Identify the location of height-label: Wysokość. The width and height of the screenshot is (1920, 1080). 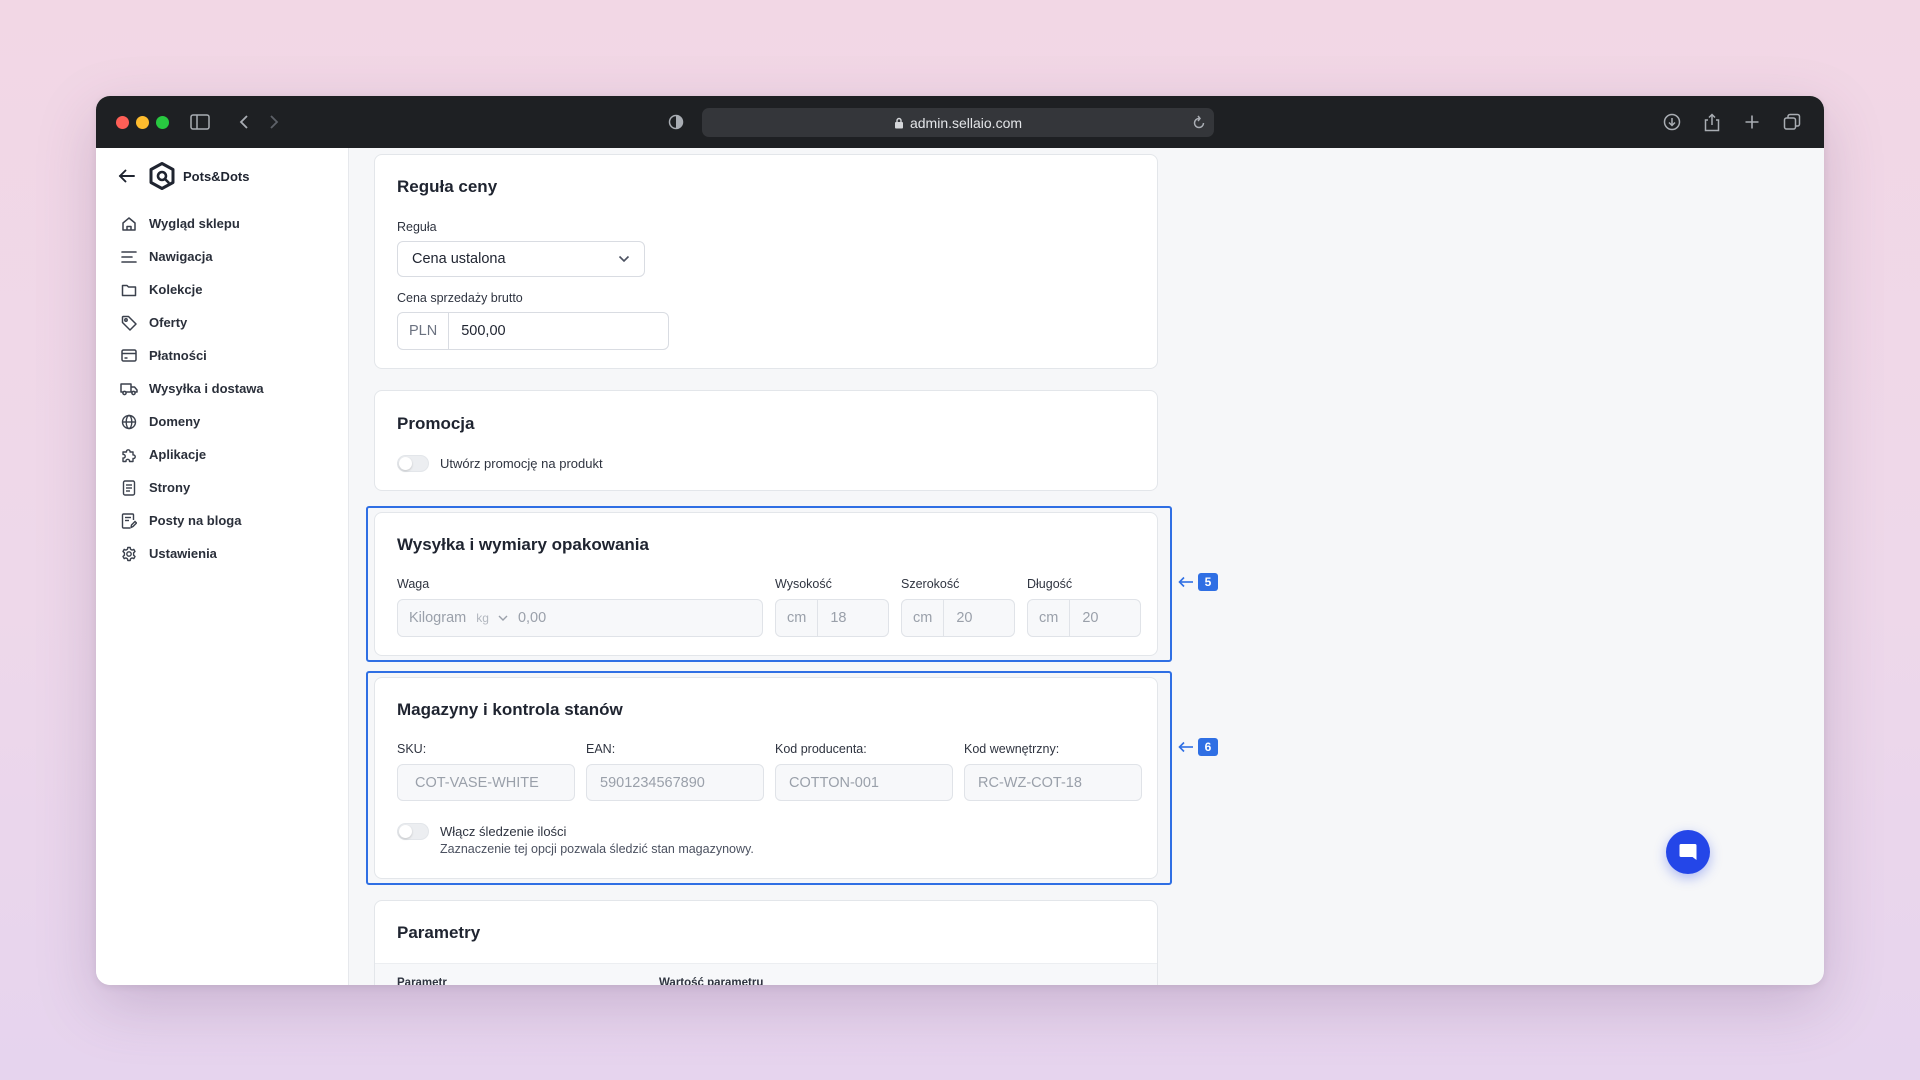
(803, 584).